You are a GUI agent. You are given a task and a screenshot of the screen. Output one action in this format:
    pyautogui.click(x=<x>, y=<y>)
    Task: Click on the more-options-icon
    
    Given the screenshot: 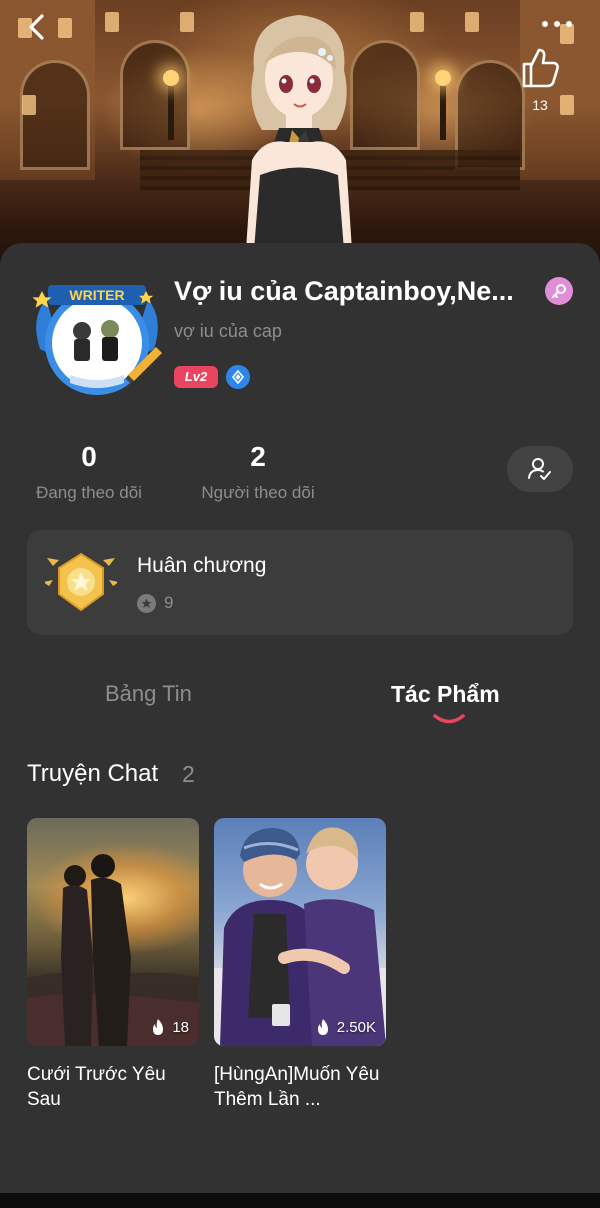 What is the action you would take?
    pyautogui.click(x=562, y=24)
    